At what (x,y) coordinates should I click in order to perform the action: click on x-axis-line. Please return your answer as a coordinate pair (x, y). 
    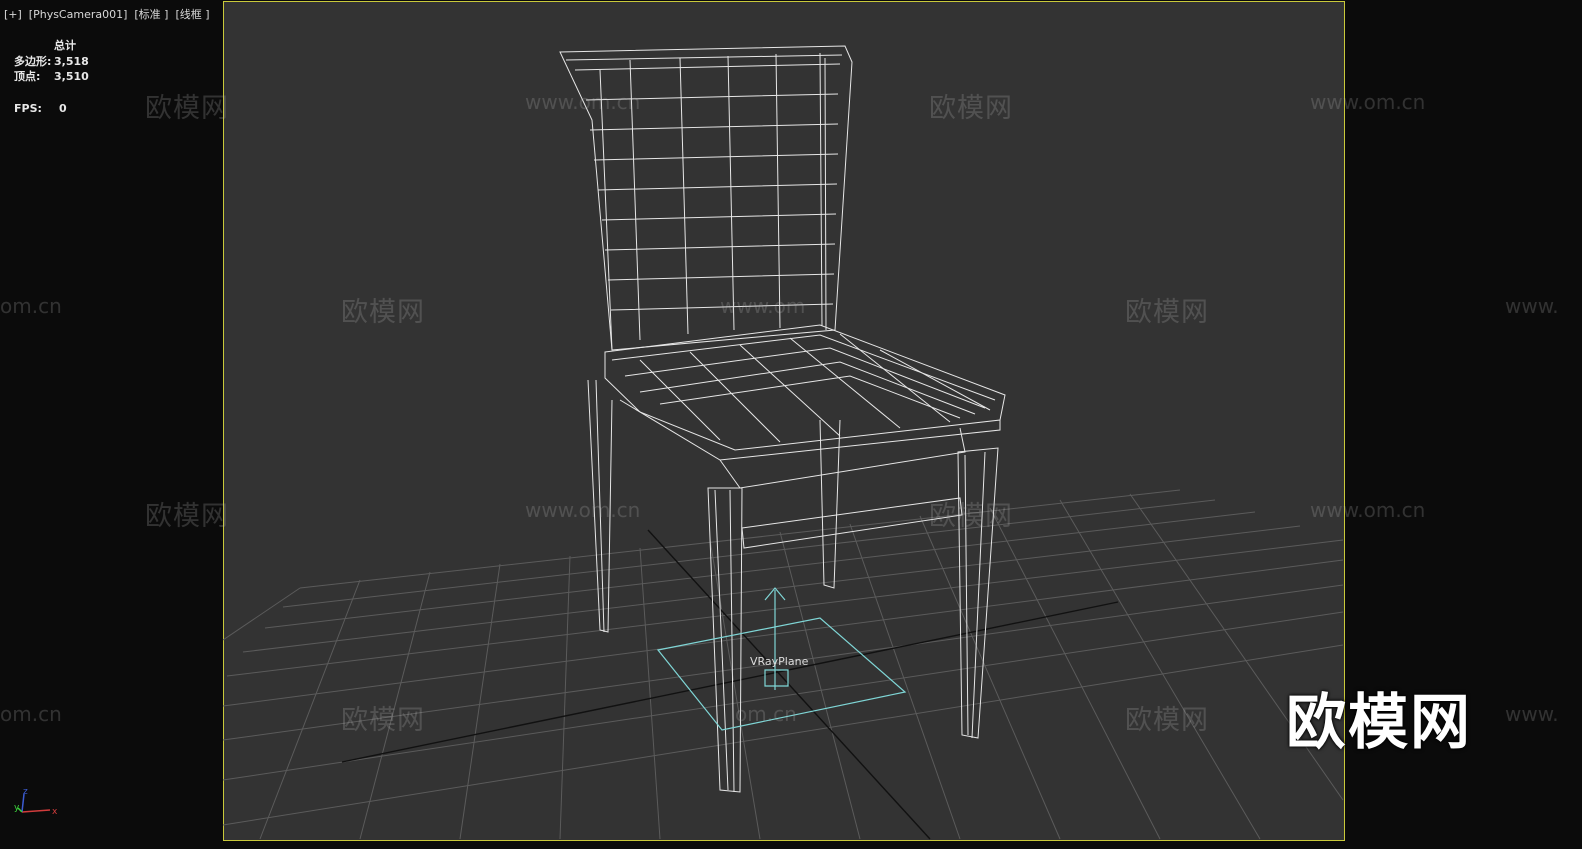
    Looking at the image, I should click on (36, 811).